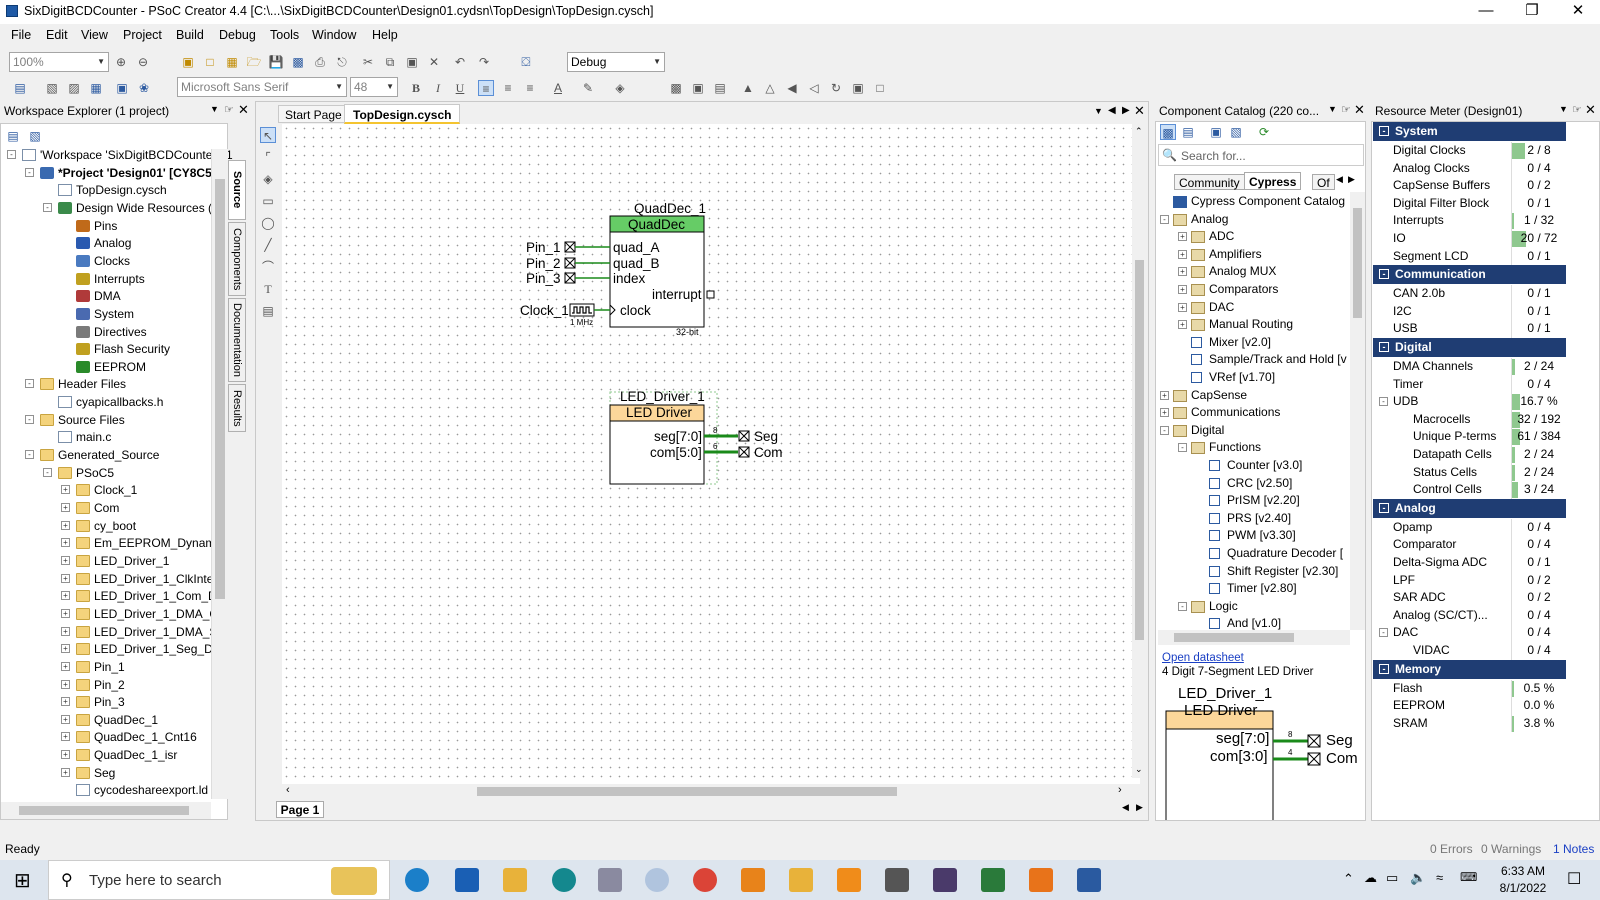  What do you see at coordinates (390, 62) in the screenshot?
I see `copy-icon: ⧉` at bounding box center [390, 62].